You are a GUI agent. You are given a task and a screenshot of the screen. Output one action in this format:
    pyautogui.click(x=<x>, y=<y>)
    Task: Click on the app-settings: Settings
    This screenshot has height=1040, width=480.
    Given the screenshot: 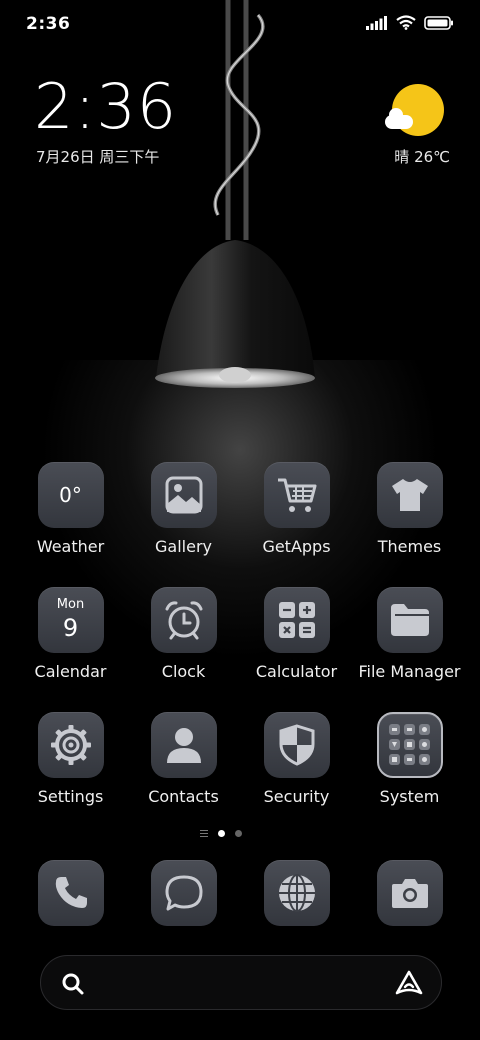 What is the action you would take?
    pyautogui.click(x=70, y=759)
    